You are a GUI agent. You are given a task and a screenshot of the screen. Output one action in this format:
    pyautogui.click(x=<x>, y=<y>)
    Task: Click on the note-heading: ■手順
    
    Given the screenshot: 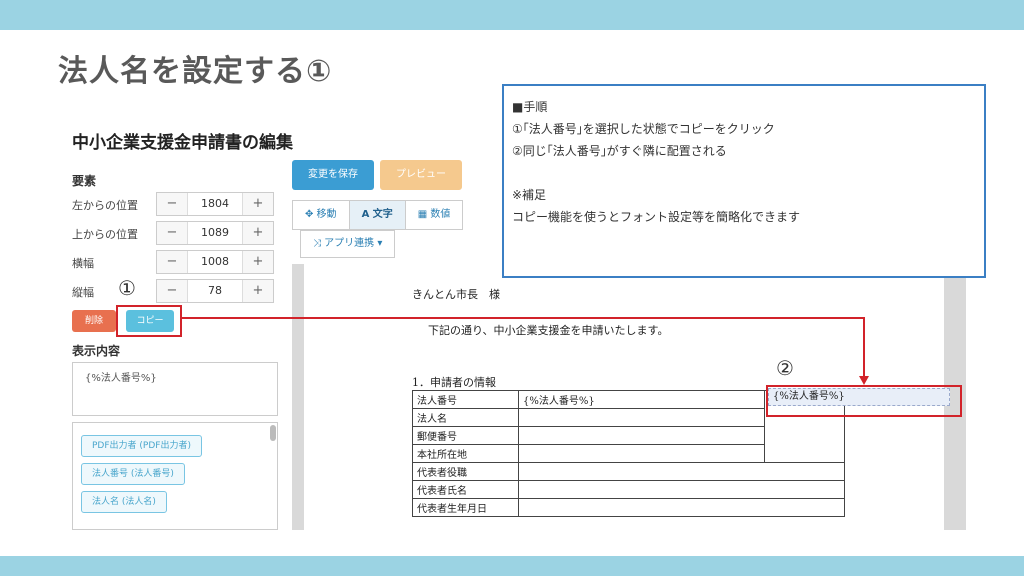 What is the action you would take?
    pyautogui.click(x=530, y=107)
    